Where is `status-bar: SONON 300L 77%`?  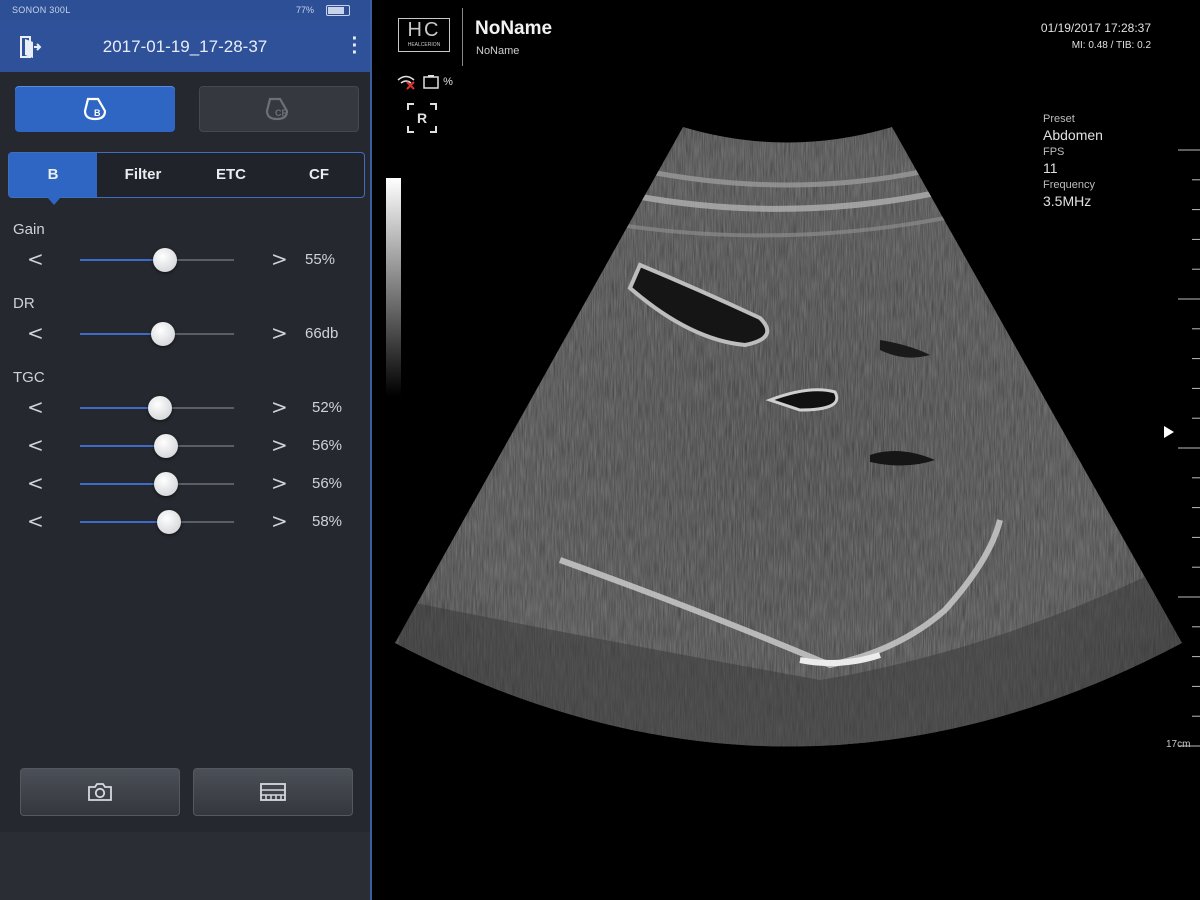
status-bar: SONON 300L 77% is located at coordinates (185, 10).